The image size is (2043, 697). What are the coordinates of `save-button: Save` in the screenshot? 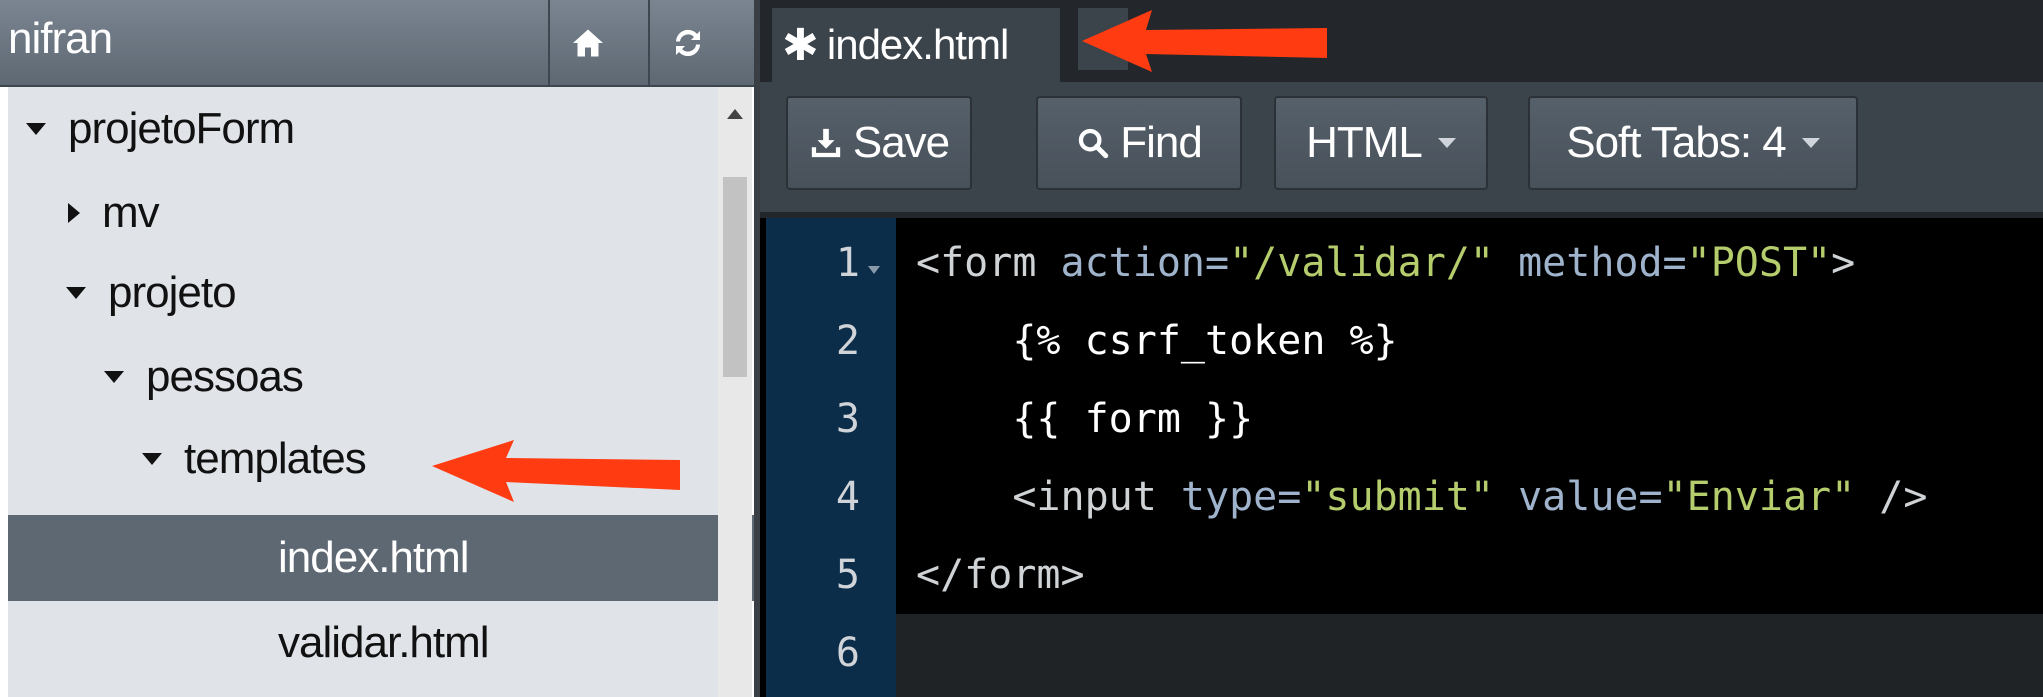 It's located at (879, 143).